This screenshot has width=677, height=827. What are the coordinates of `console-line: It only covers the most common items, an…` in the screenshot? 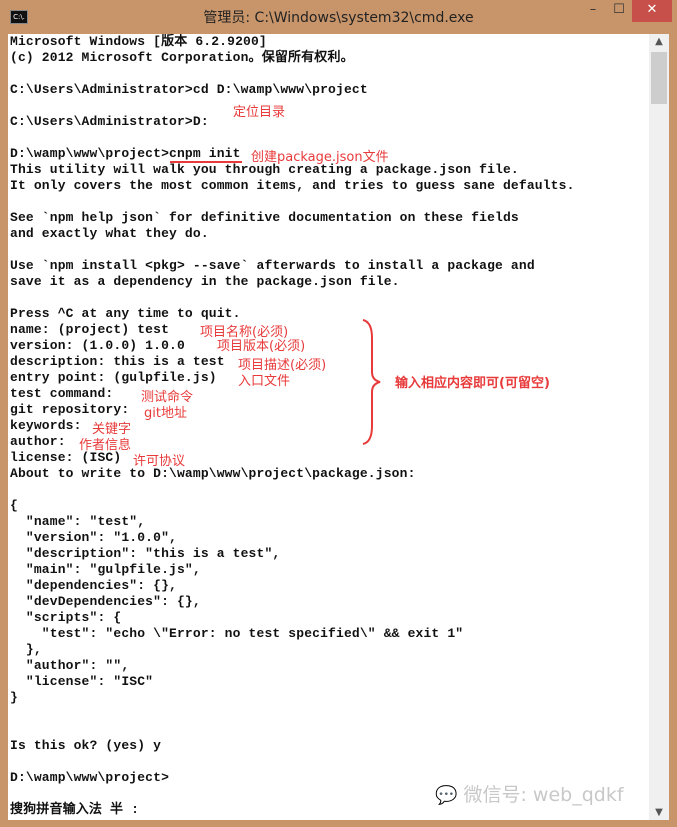 It's located at (292, 185).